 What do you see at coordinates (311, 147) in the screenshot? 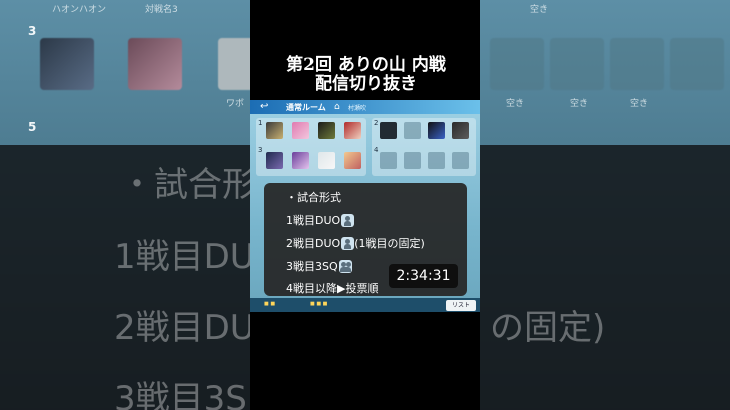
I see `team-panel-1: 1 3` at bounding box center [311, 147].